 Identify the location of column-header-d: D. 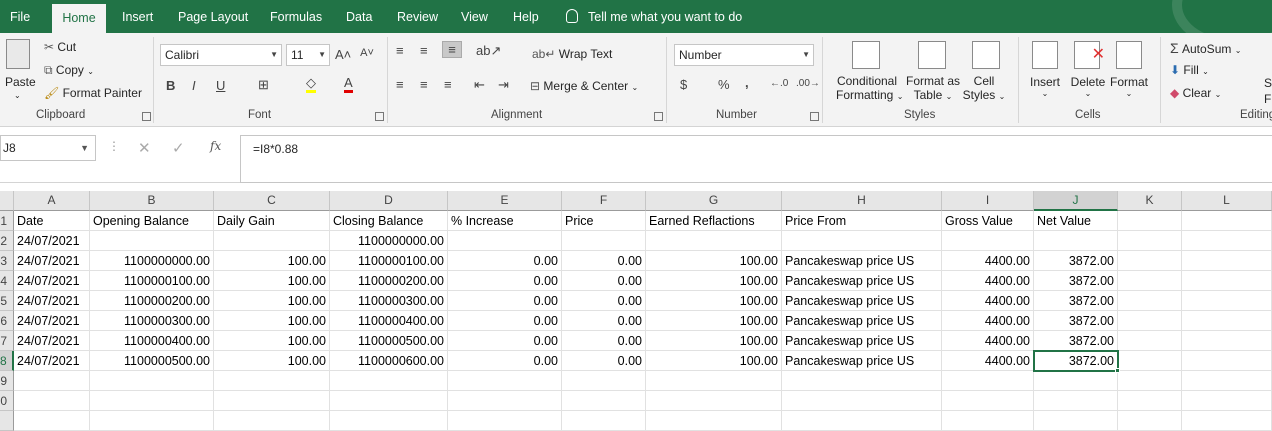
(389, 201).